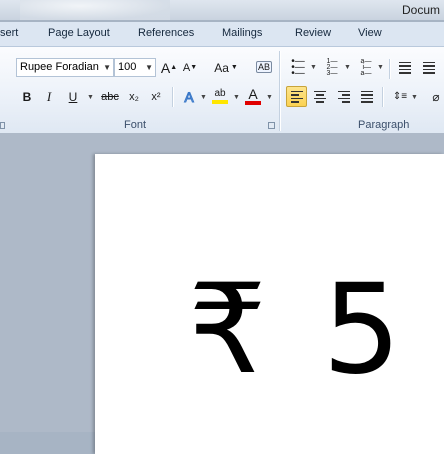  I want to click on line-spacing-button: ⇕≡, so click(400, 96).